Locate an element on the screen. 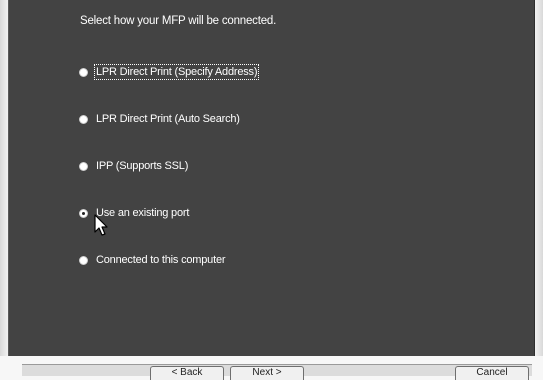 The width and height of the screenshot is (543, 380). radio-option-local-computer: Connected to this computer is located at coordinates (152, 260).